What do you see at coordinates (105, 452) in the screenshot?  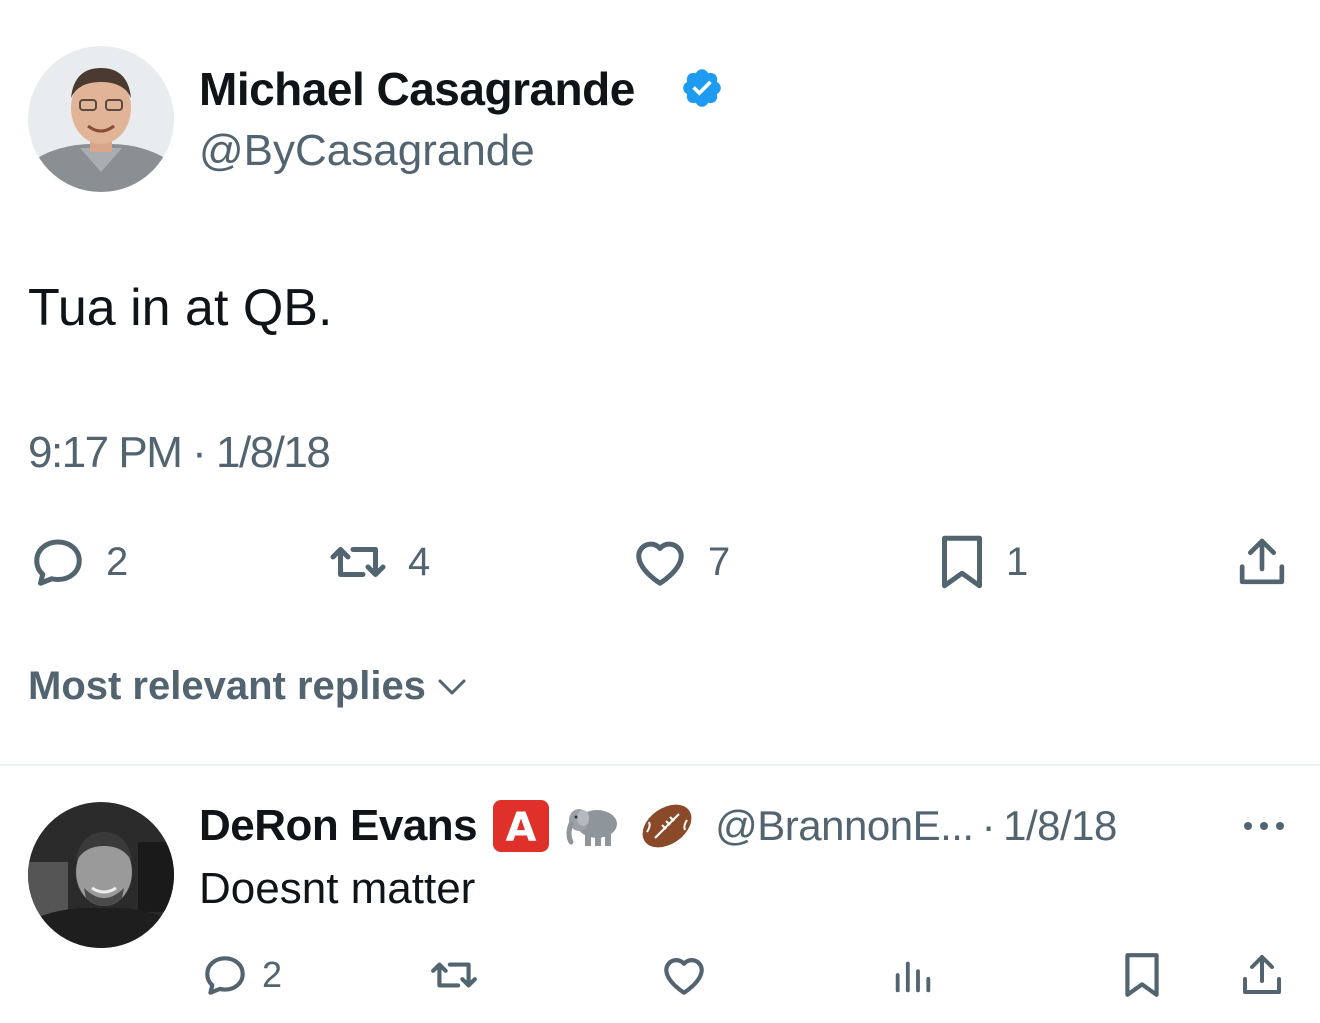 I see `tweet-time: 9:17 PM` at bounding box center [105, 452].